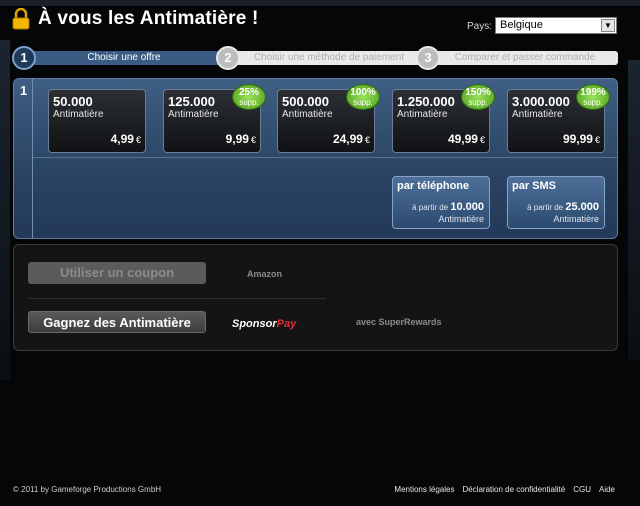 The width and height of the screenshot is (640, 506). Describe the element at coordinates (265, 274) in the screenshot. I see `amazon-label: Amazon` at that location.